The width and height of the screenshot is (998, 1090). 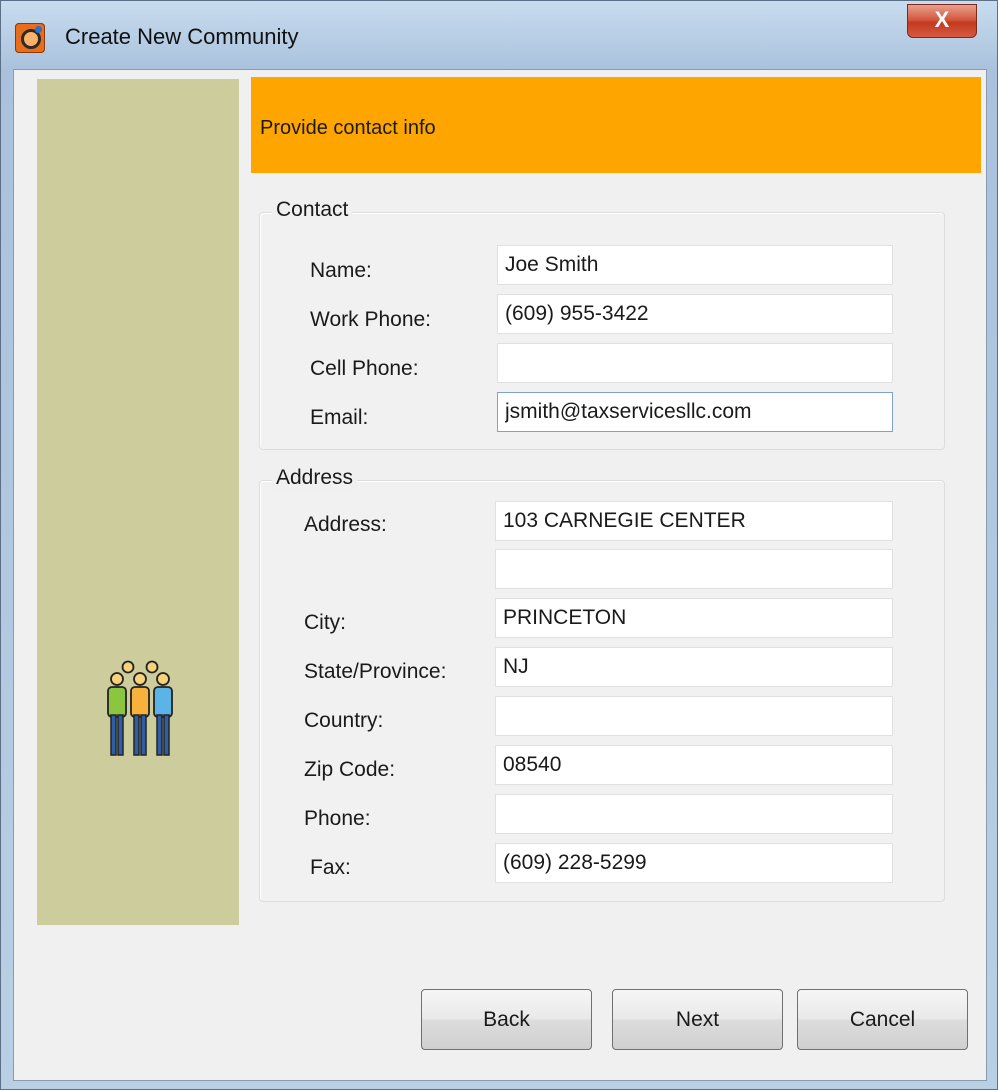 What do you see at coordinates (344, 720) in the screenshot?
I see `country-label: Country:` at bounding box center [344, 720].